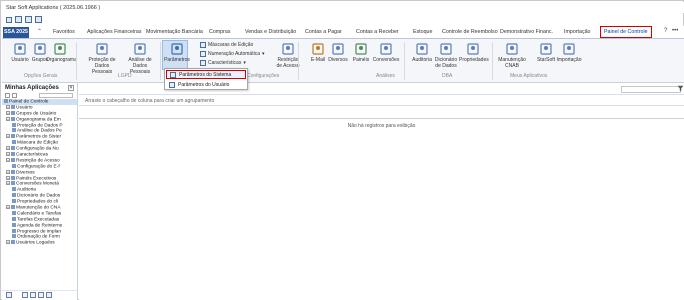 This screenshot has width=684, height=300. Describe the element at coordinates (386, 60) in the screenshot. I see `ribbon-button-label: Conversões` at that location.